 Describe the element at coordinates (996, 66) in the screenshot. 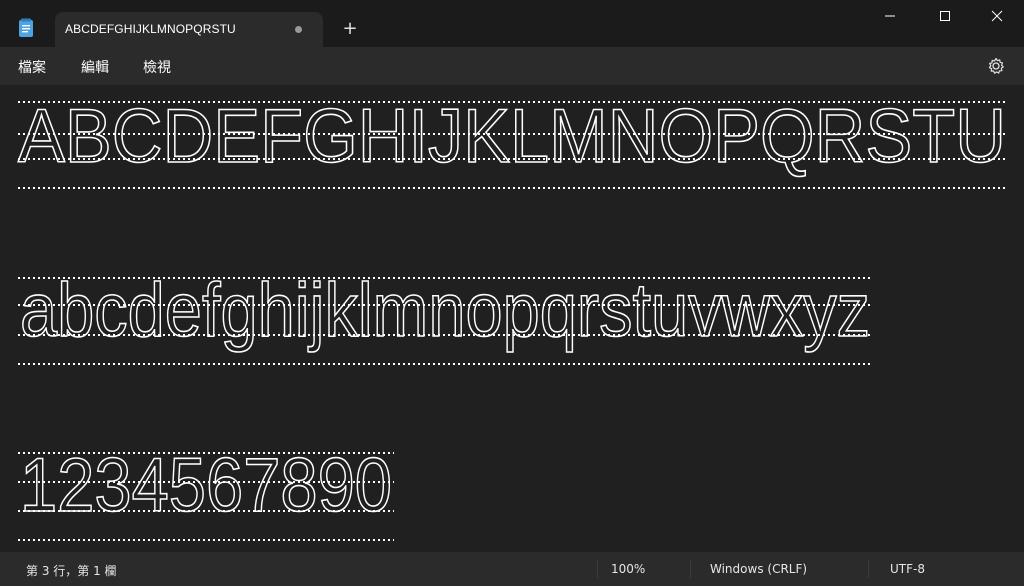

I see `gear-icon` at that location.